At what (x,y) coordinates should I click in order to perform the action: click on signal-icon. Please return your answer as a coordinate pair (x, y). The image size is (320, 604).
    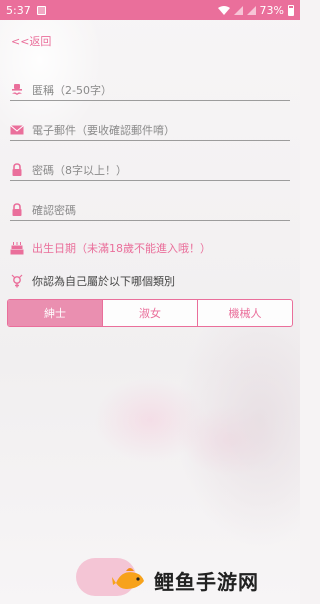
    Looking at the image, I should click on (238, 10).